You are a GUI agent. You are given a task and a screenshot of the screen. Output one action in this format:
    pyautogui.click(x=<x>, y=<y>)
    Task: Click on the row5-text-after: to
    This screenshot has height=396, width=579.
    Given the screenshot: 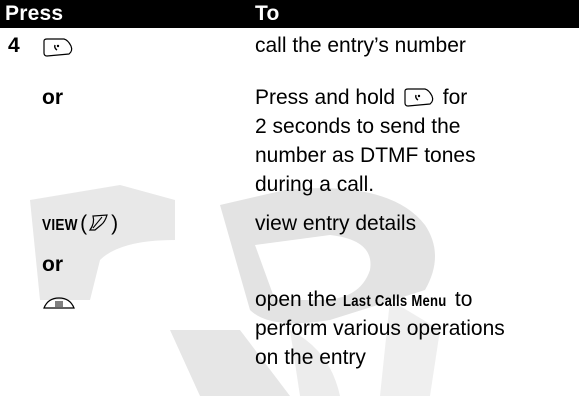 What is the action you would take?
    pyautogui.click(x=463, y=299)
    